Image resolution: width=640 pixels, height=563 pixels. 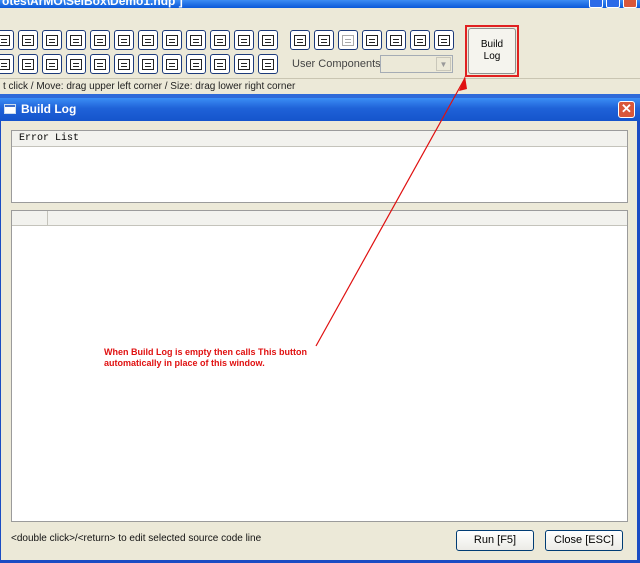 What do you see at coordinates (443, 64) in the screenshot?
I see `chevron-down-icon: ▼` at bounding box center [443, 64].